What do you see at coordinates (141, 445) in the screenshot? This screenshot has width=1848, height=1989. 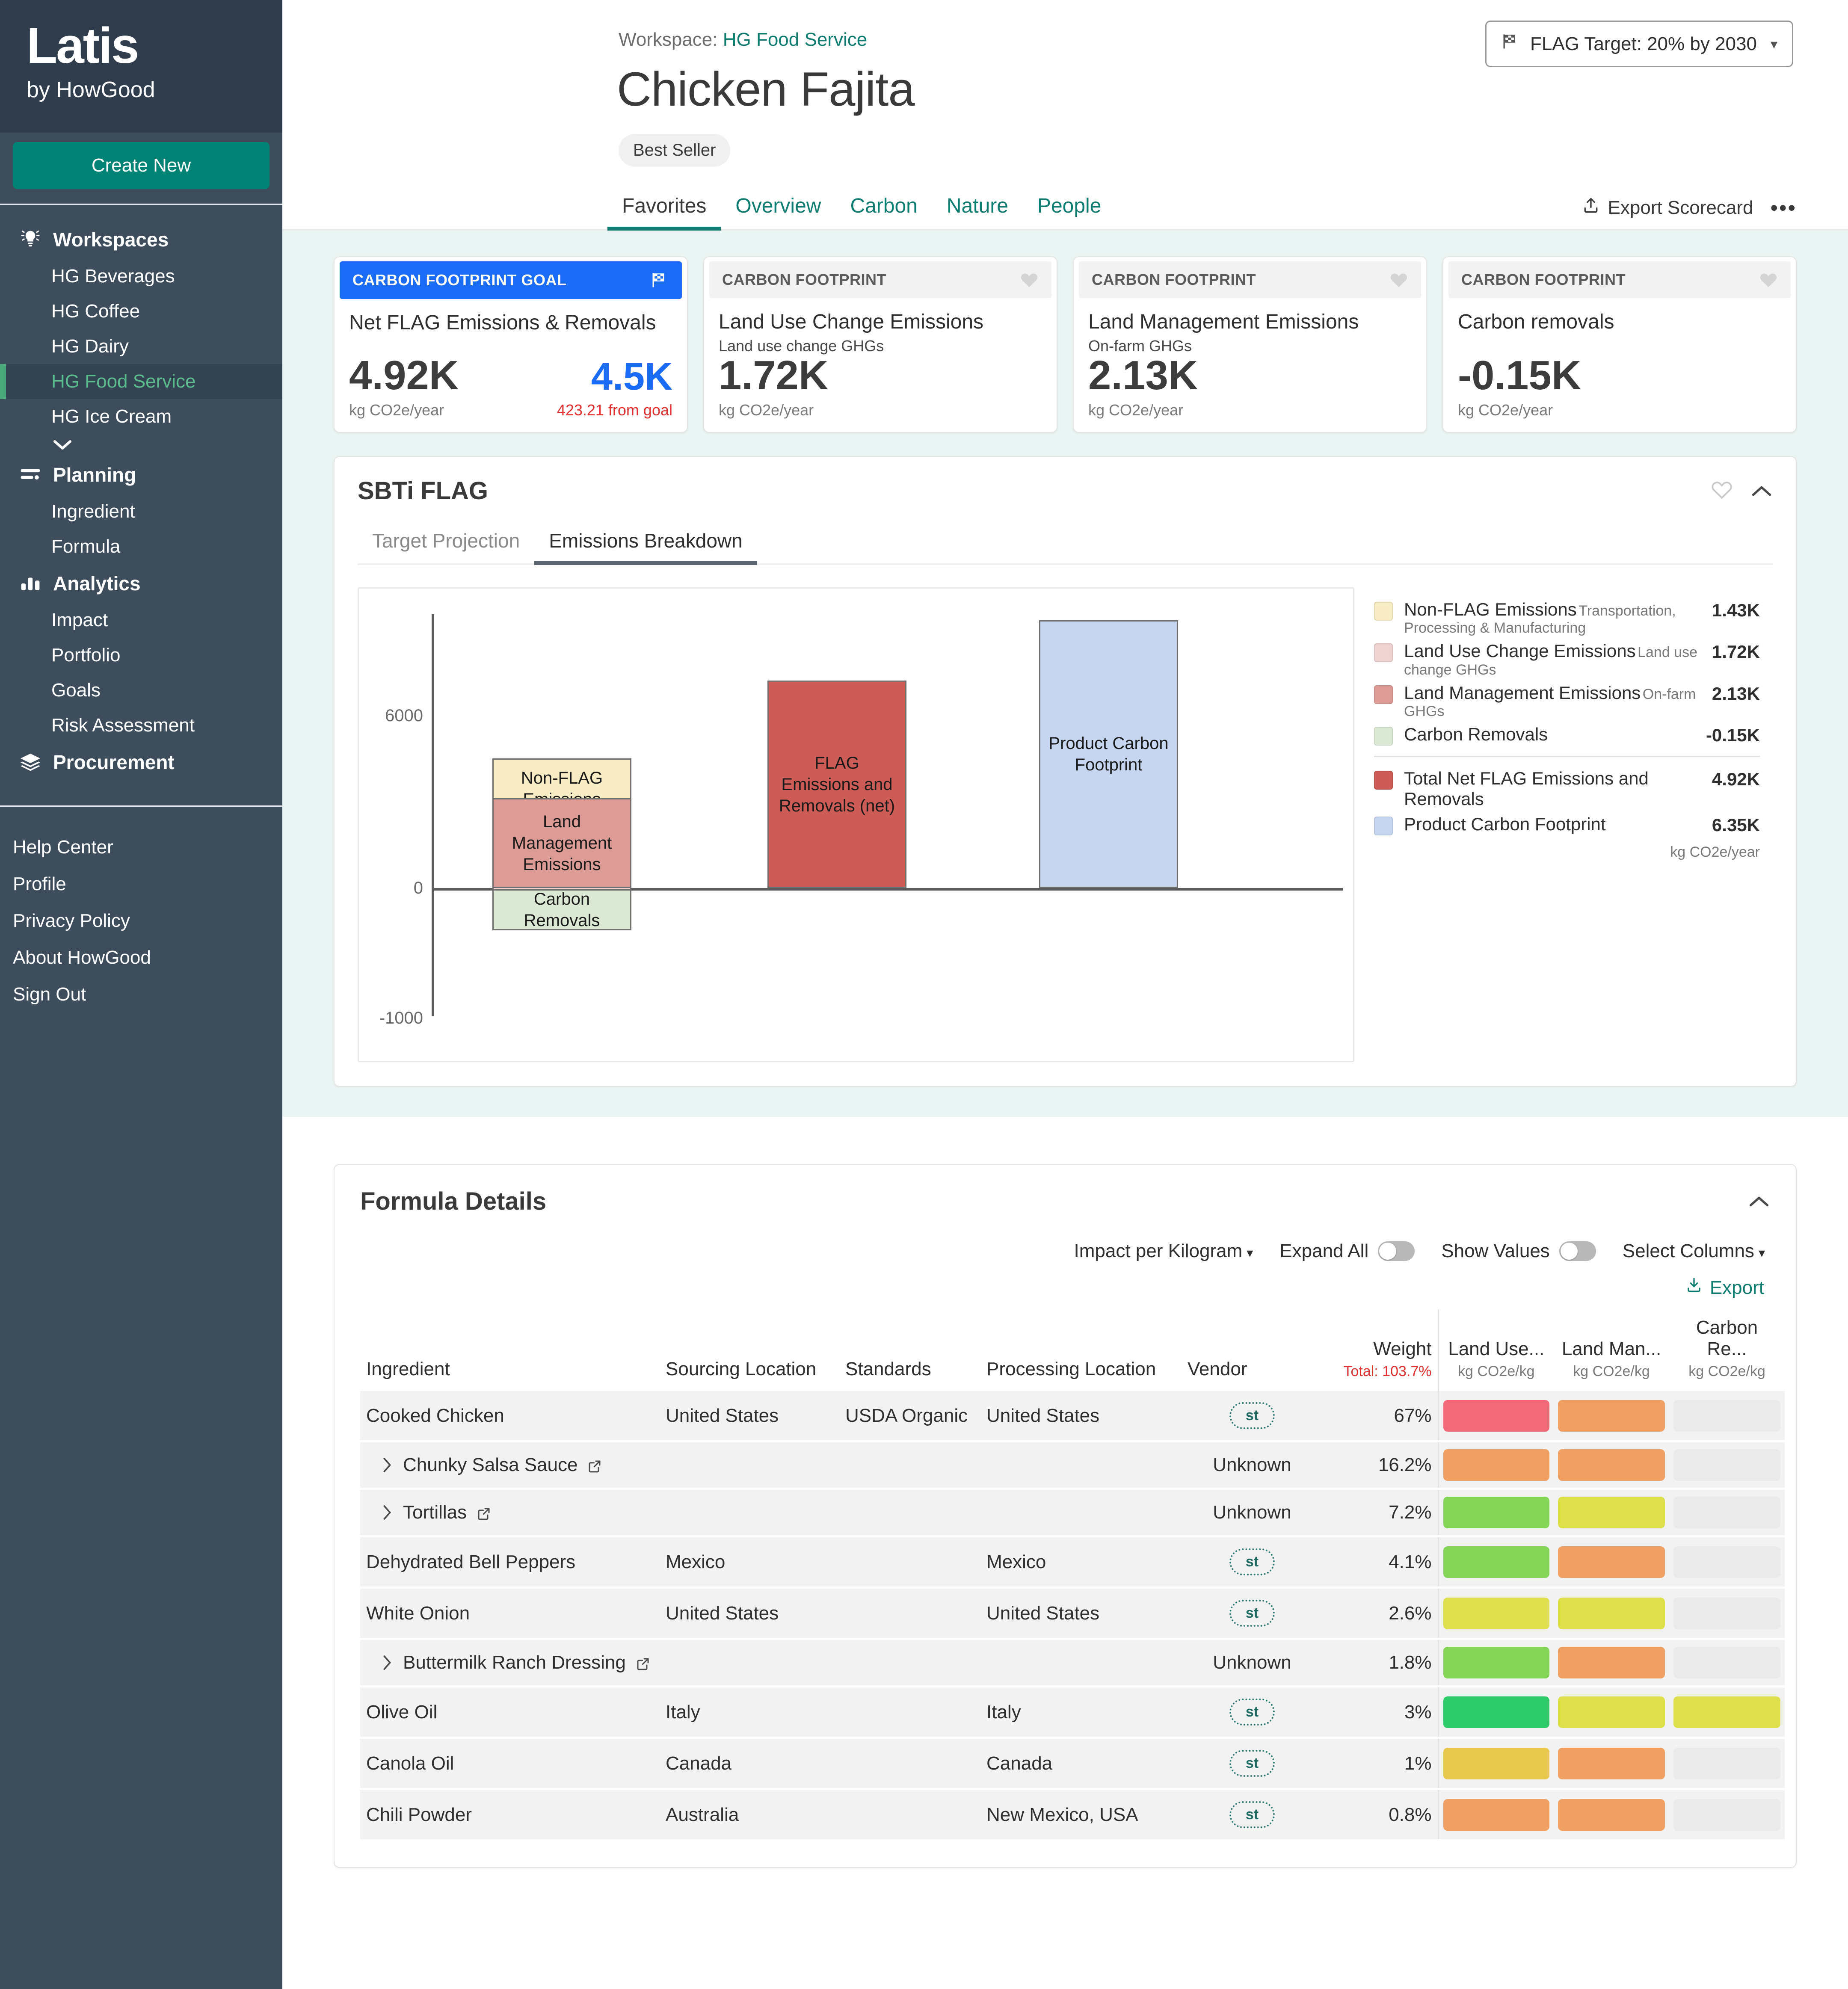 I see `sidebar-workspaces-more-button` at bounding box center [141, 445].